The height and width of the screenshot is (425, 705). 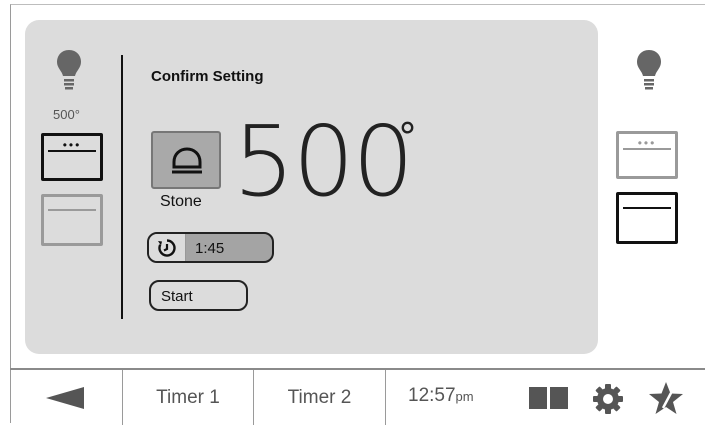 I want to click on degree-symbol: °, so click(x=407, y=137).